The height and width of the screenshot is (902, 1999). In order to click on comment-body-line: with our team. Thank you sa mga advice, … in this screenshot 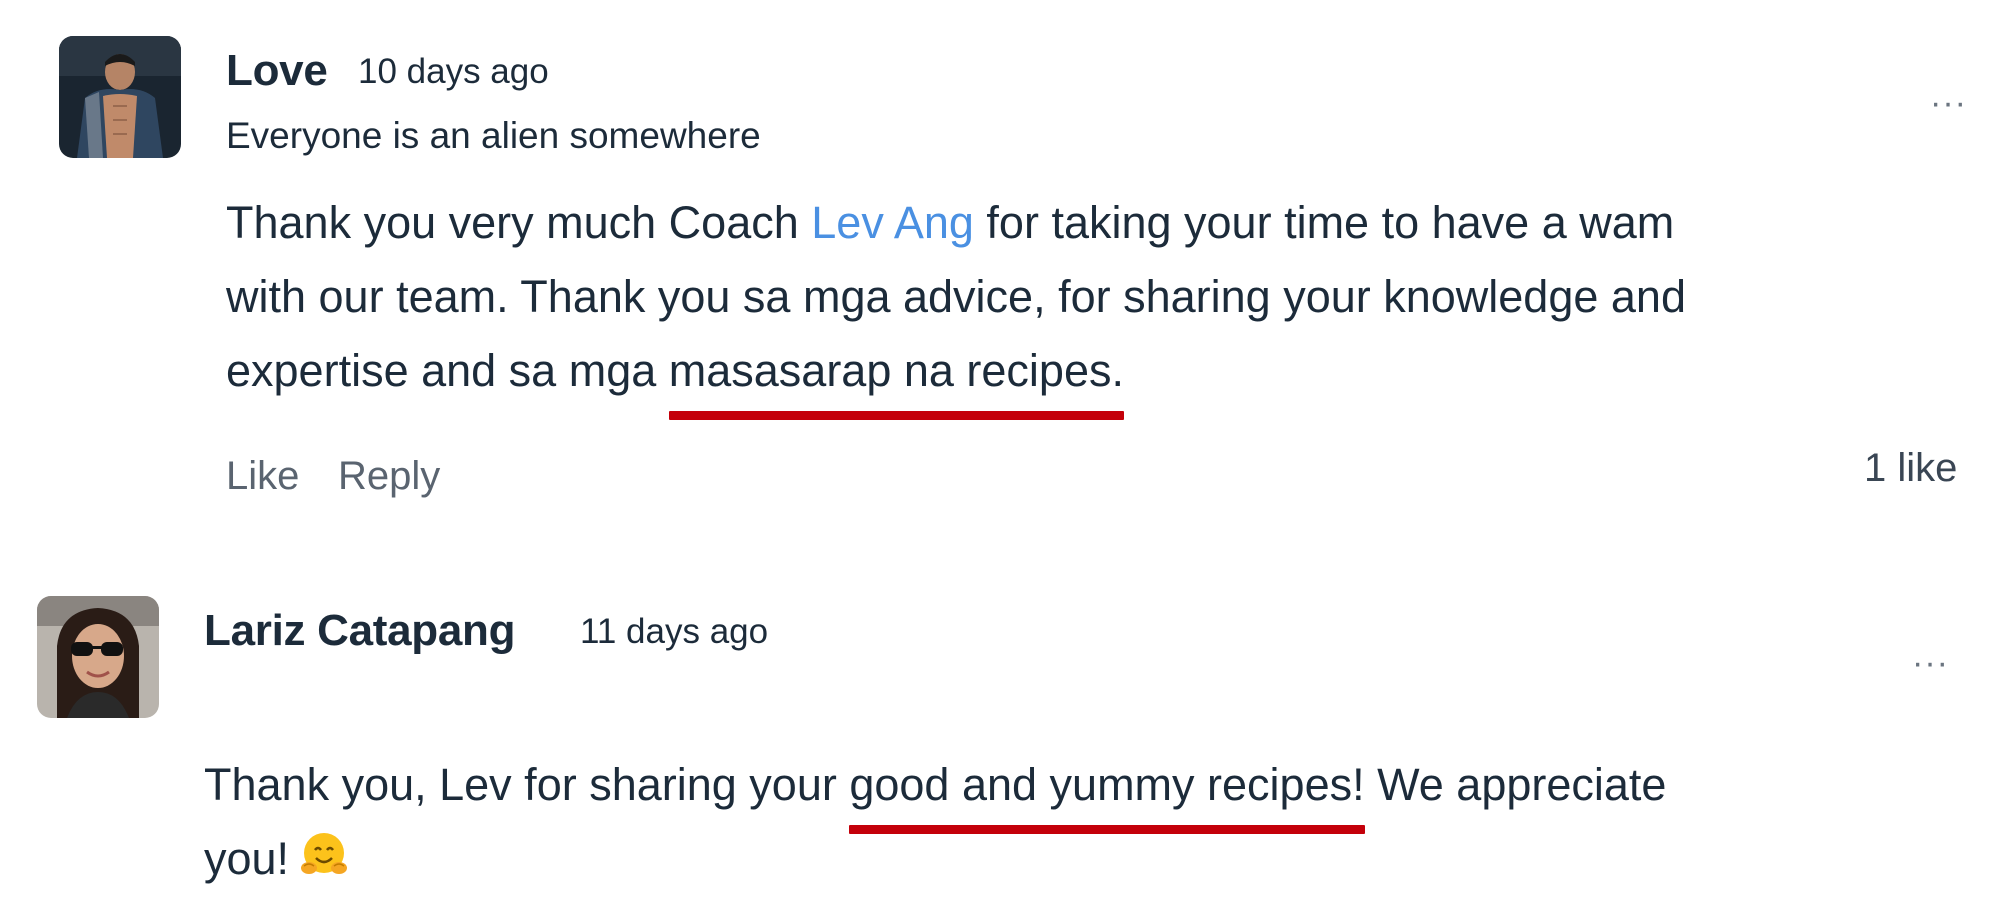, I will do `click(956, 296)`.